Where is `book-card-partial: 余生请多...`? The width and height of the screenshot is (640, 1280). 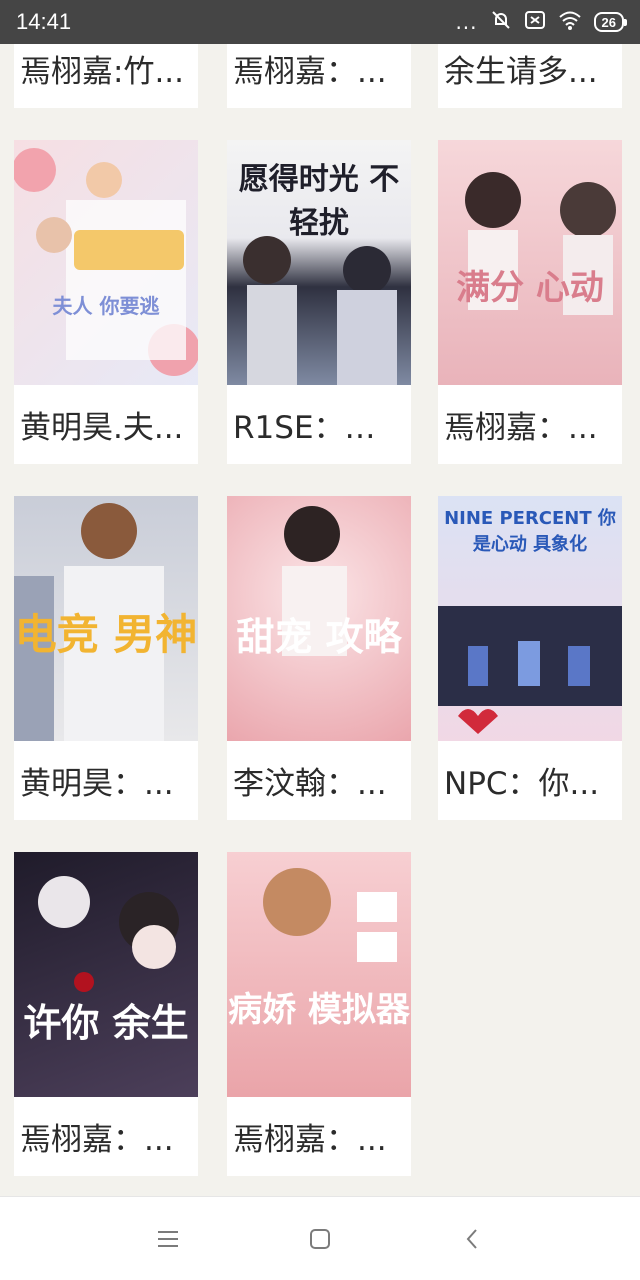 book-card-partial: 余生请多... is located at coordinates (530, 76).